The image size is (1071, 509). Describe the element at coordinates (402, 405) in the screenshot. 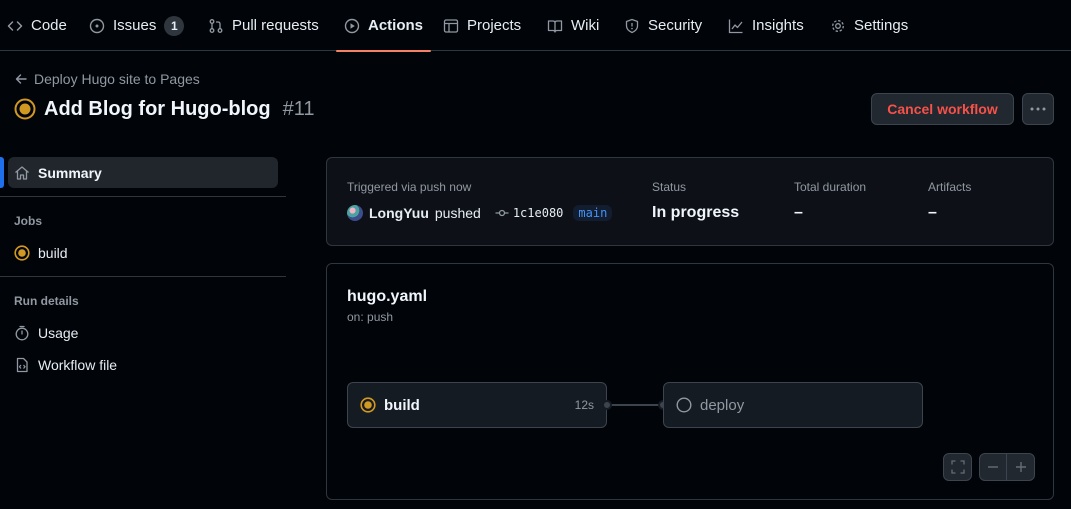

I see `job-name: build` at that location.